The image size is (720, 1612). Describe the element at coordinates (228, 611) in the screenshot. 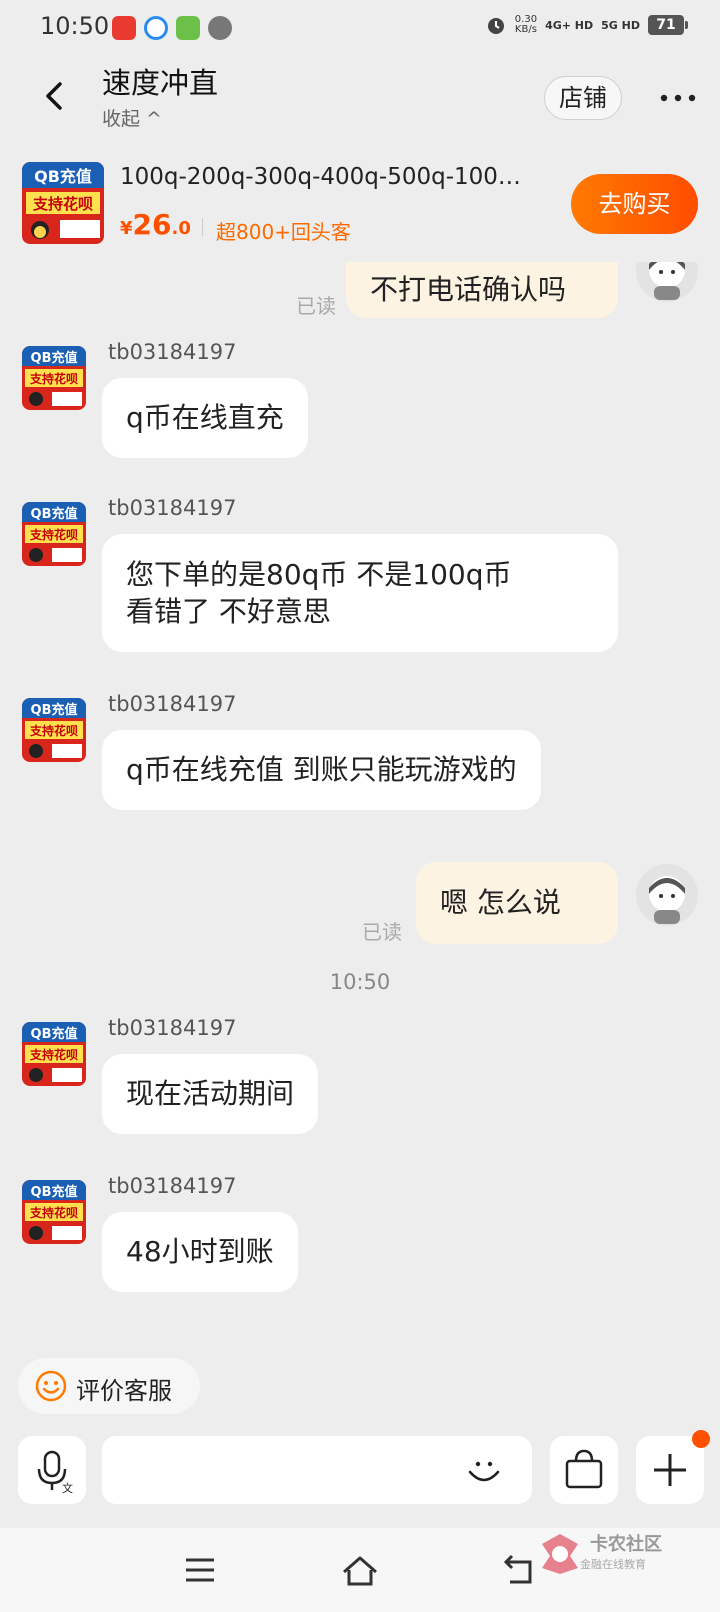

I see `message-line: 看错了 不好意思` at that location.